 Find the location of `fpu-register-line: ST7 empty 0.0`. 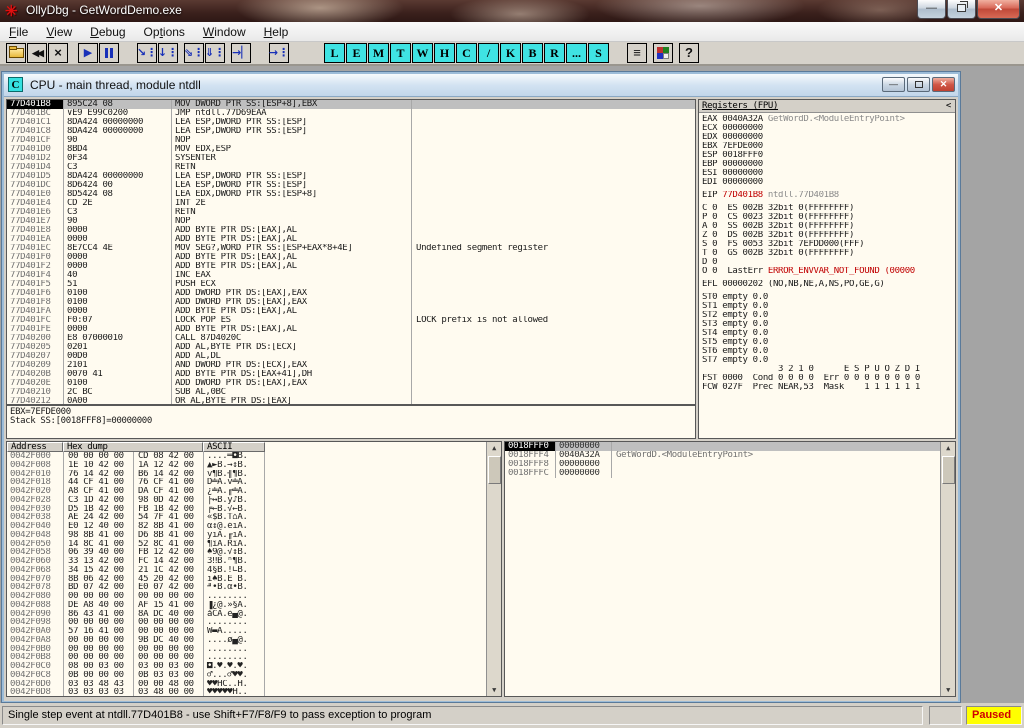

fpu-register-line: ST7 empty 0.0 is located at coordinates (827, 360).